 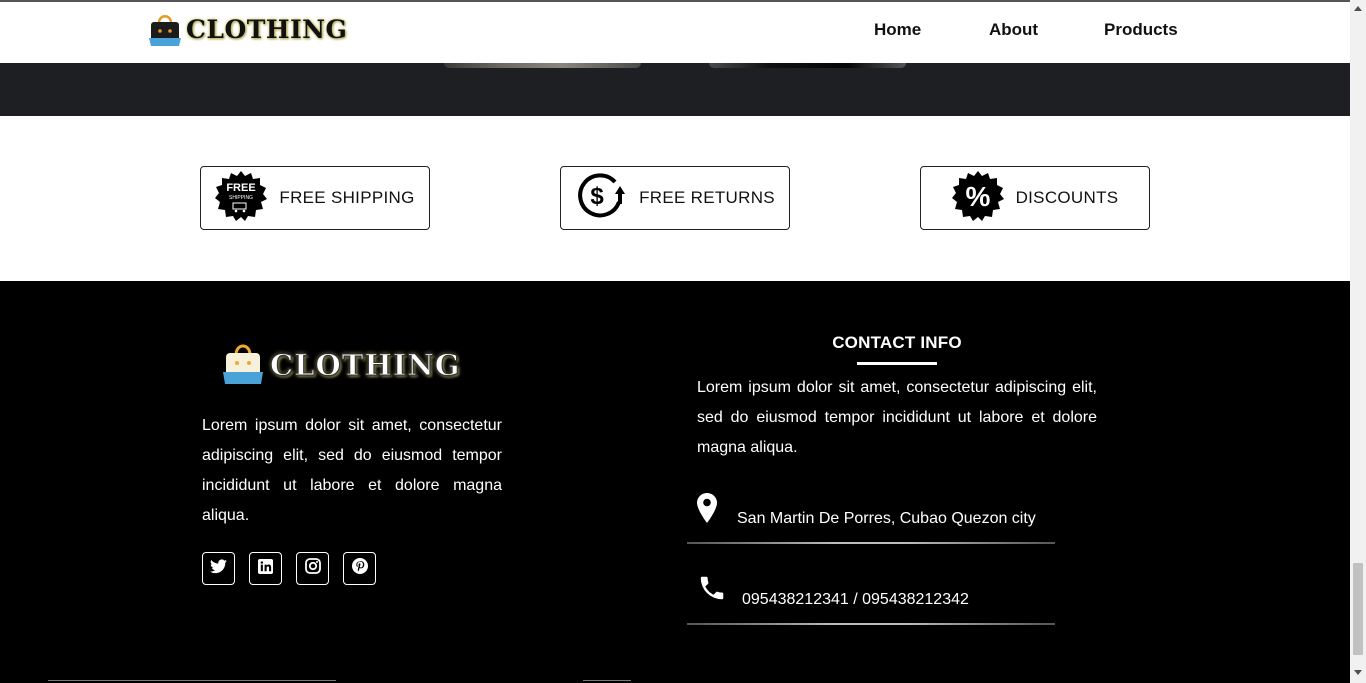 I want to click on badge-subtext: SHIPPING, so click(x=241, y=198).